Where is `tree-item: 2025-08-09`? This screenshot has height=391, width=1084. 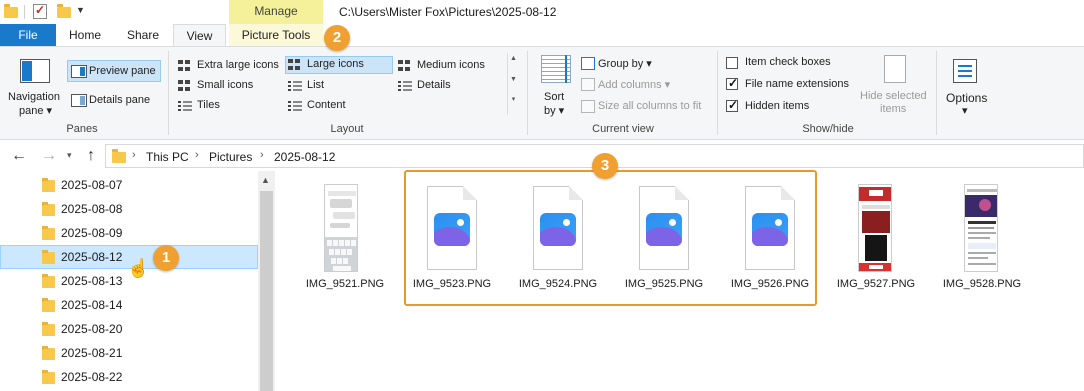
tree-item: 2025-08-09 is located at coordinates (129, 233).